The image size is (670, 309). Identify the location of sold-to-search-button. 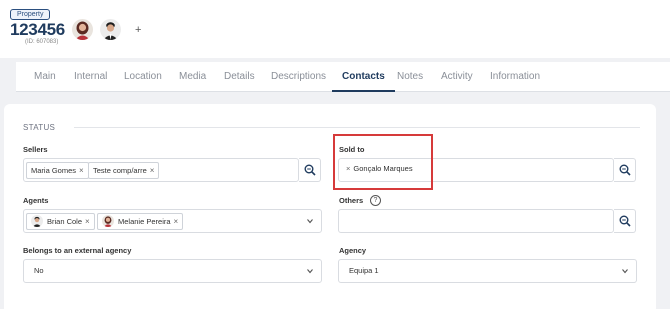
(625, 170).